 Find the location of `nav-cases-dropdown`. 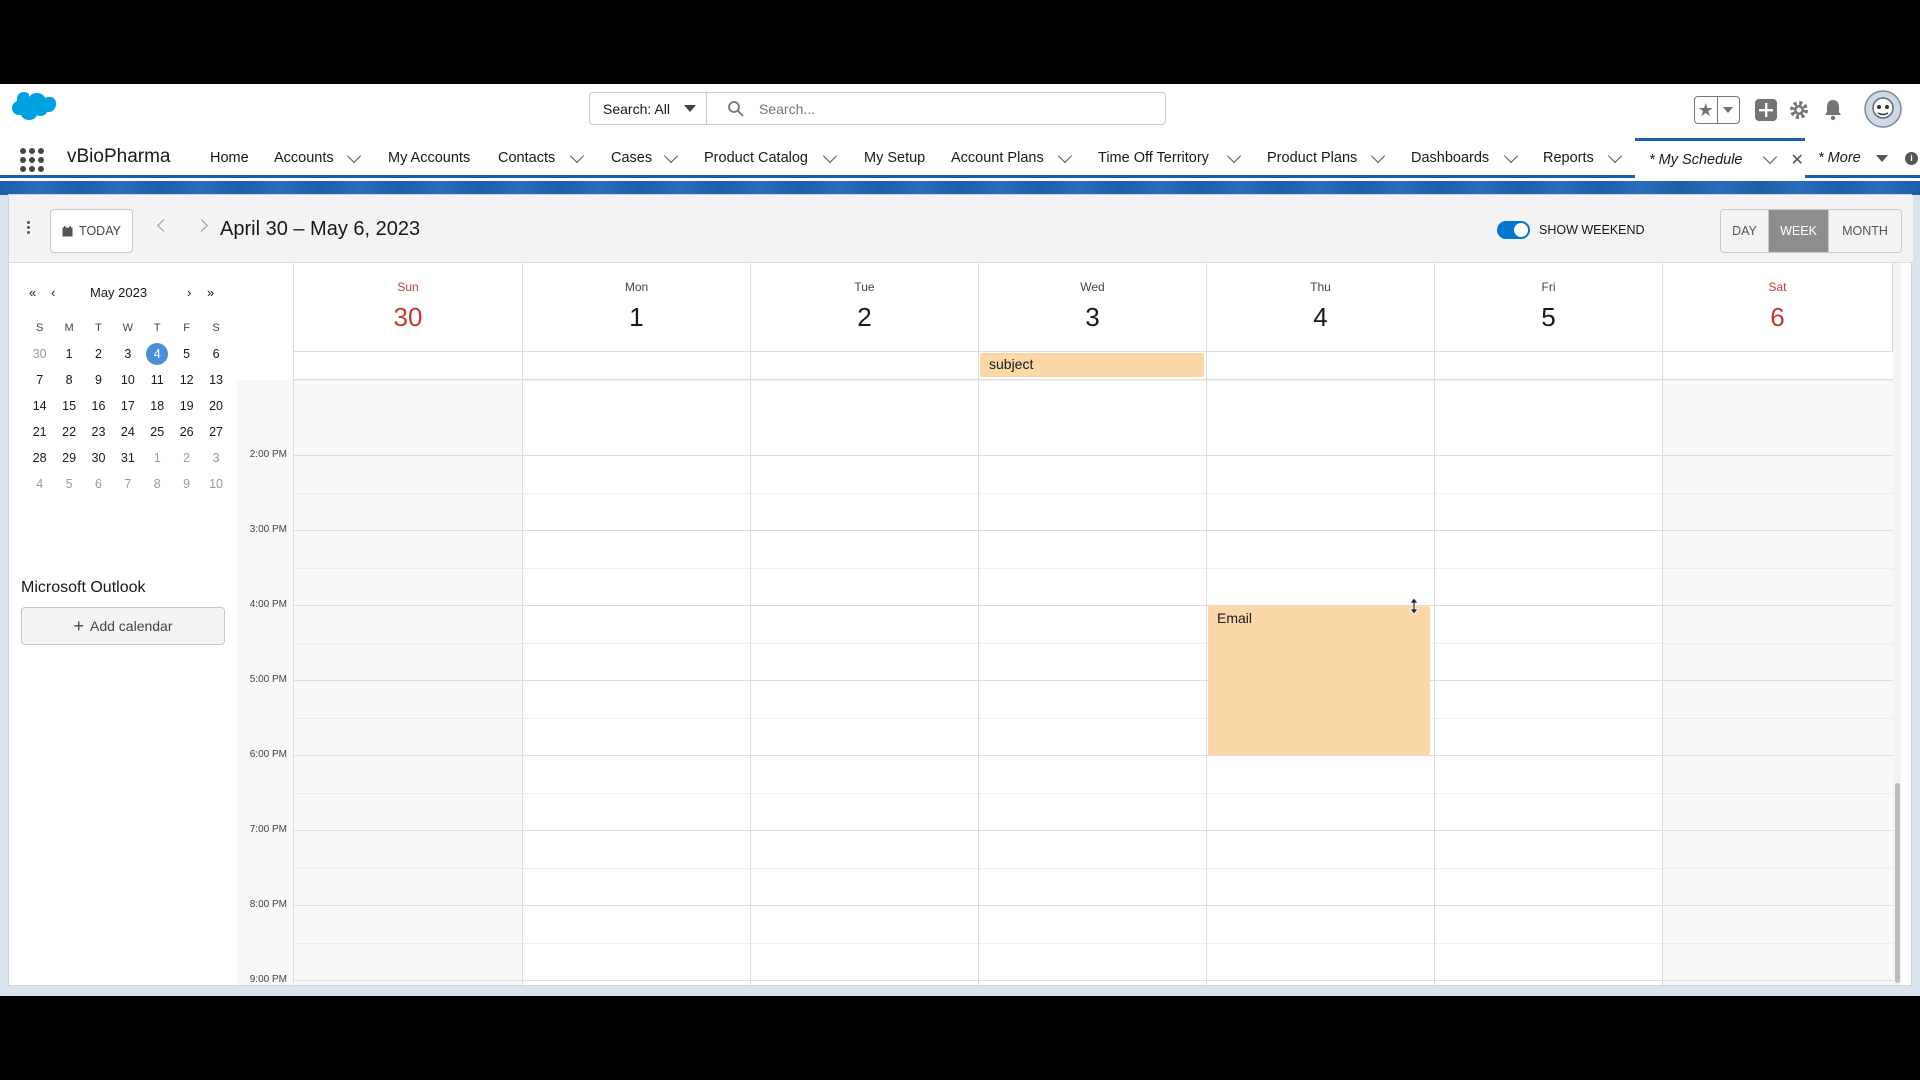

nav-cases-dropdown is located at coordinates (671, 158).